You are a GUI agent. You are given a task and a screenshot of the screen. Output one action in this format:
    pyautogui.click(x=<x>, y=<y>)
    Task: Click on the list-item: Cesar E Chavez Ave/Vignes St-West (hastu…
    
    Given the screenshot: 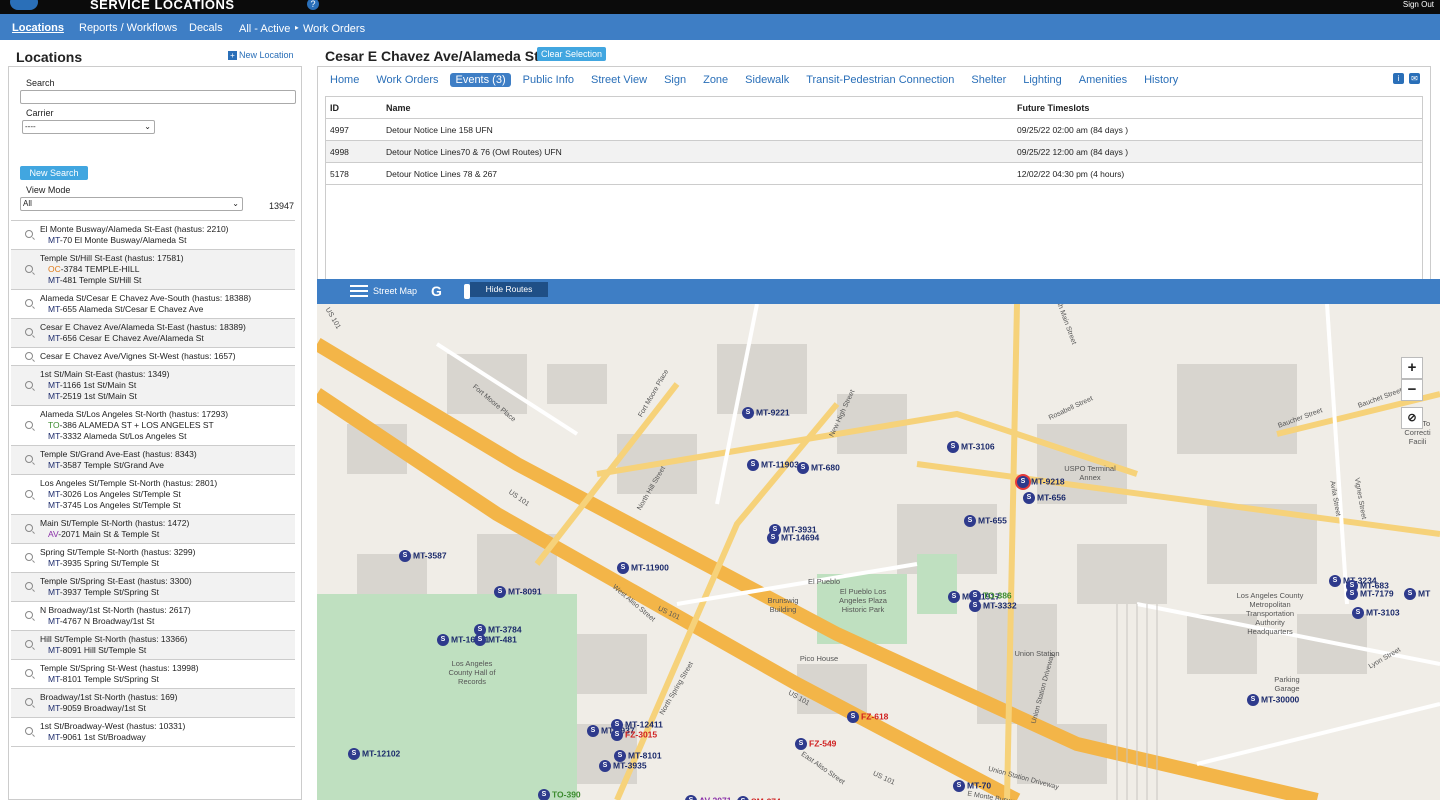 What is the action you would take?
    pyautogui.click(x=153, y=357)
    